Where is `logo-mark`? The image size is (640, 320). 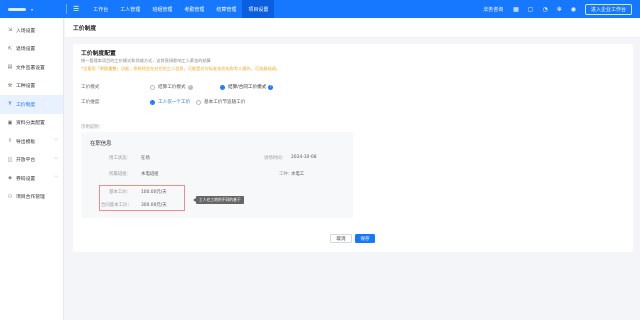 logo-mark is located at coordinates (17, 9).